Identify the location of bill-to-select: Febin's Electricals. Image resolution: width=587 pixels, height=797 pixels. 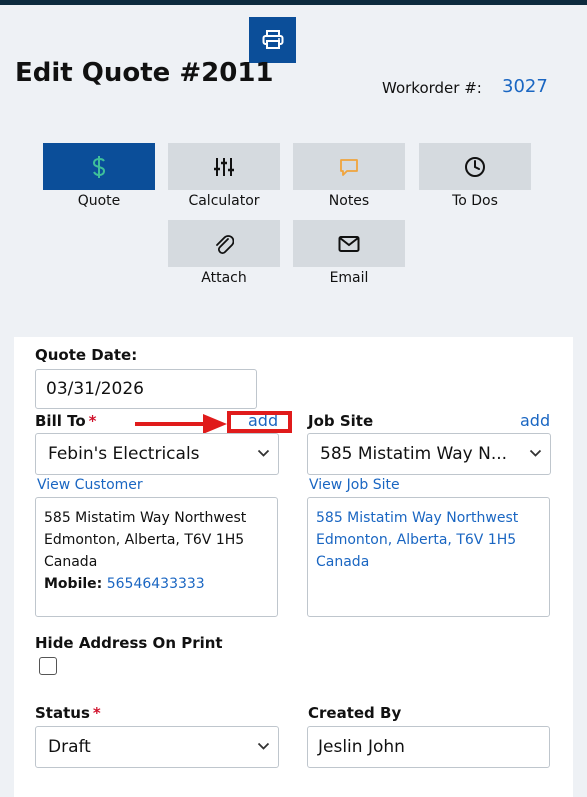
(157, 454).